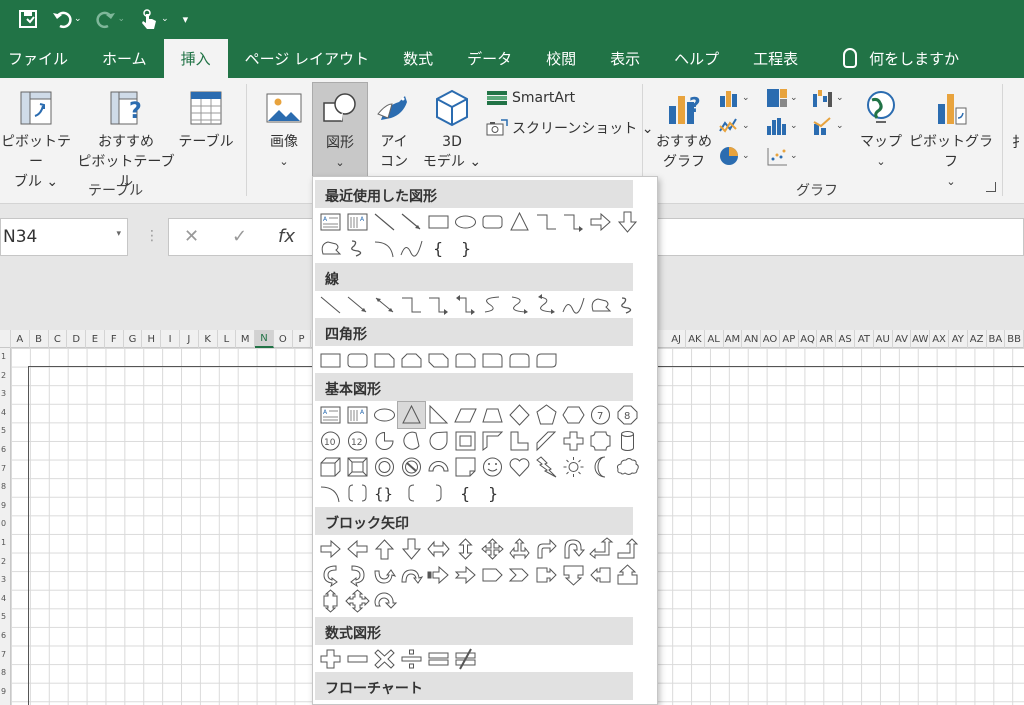  What do you see at coordinates (492, 575) in the screenshot?
I see `pentagon-arrow-icon` at bounding box center [492, 575].